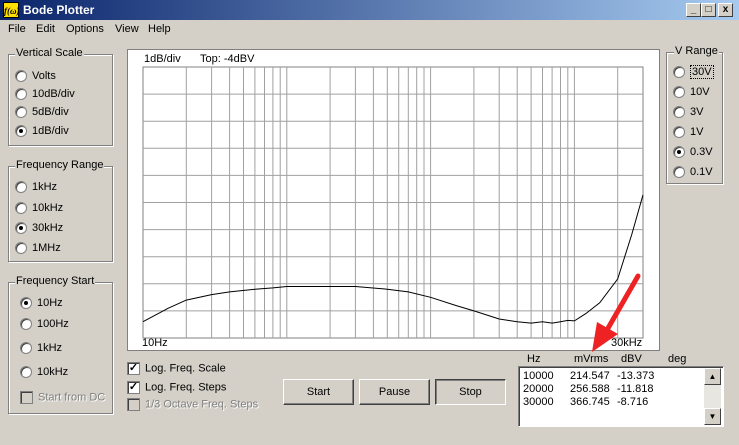  What do you see at coordinates (176, 368) in the screenshot?
I see `log-freq-scale-checkbox: ✓ Log. Freq. Scale` at bounding box center [176, 368].